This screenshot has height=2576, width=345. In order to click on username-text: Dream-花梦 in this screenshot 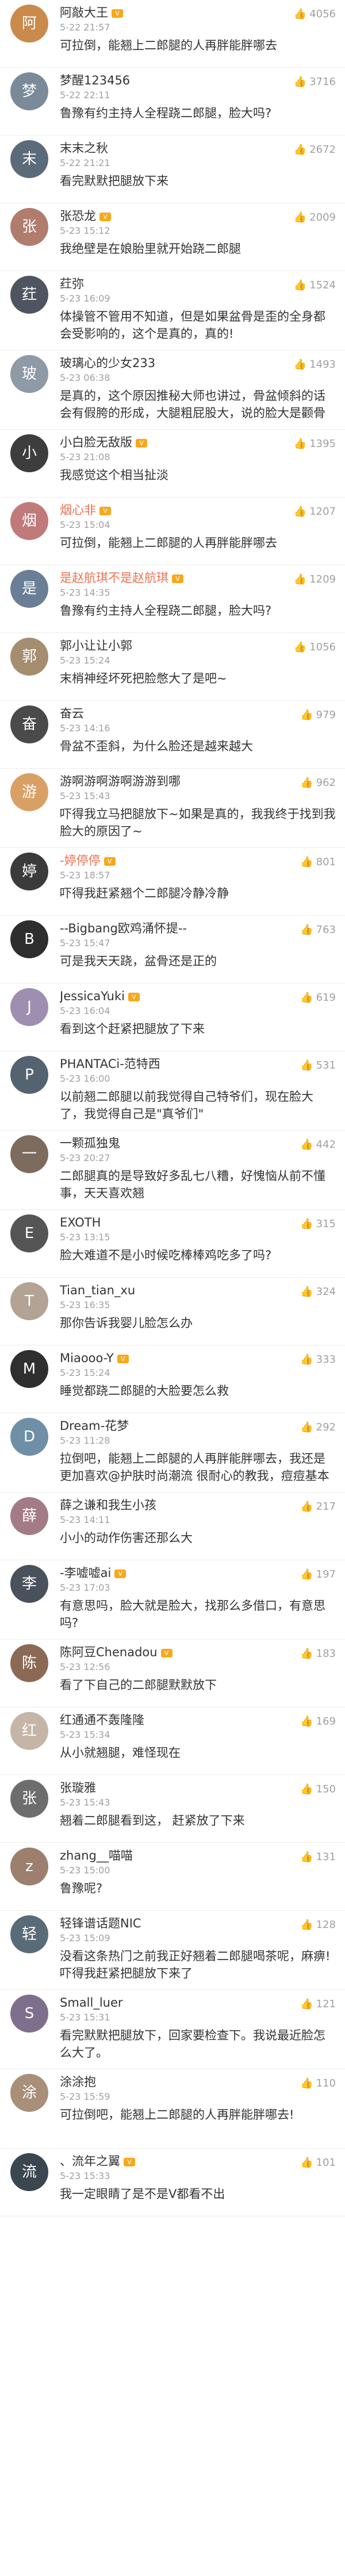, I will do `click(94, 1426)`.